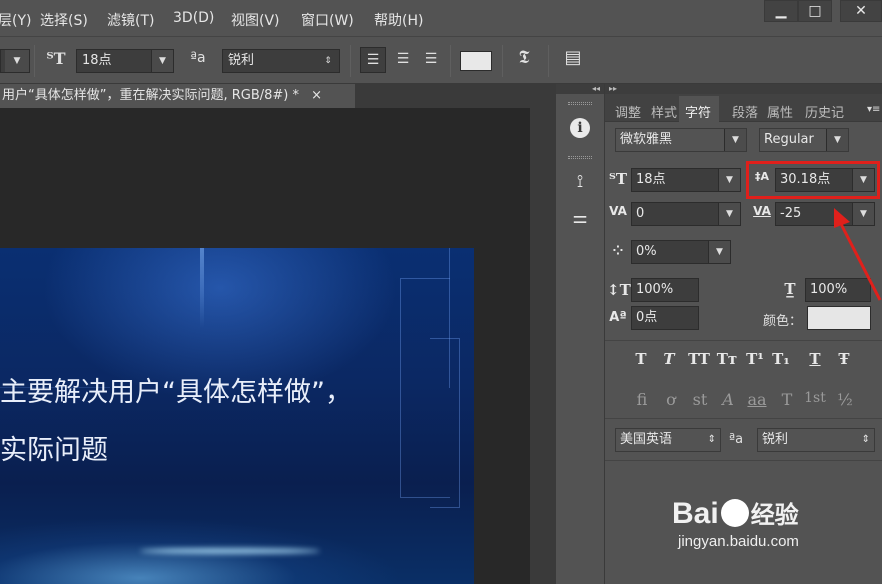 The height and width of the screenshot is (584, 882). I want to click on warp-text-icon: 𝕿, so click(524, 57).